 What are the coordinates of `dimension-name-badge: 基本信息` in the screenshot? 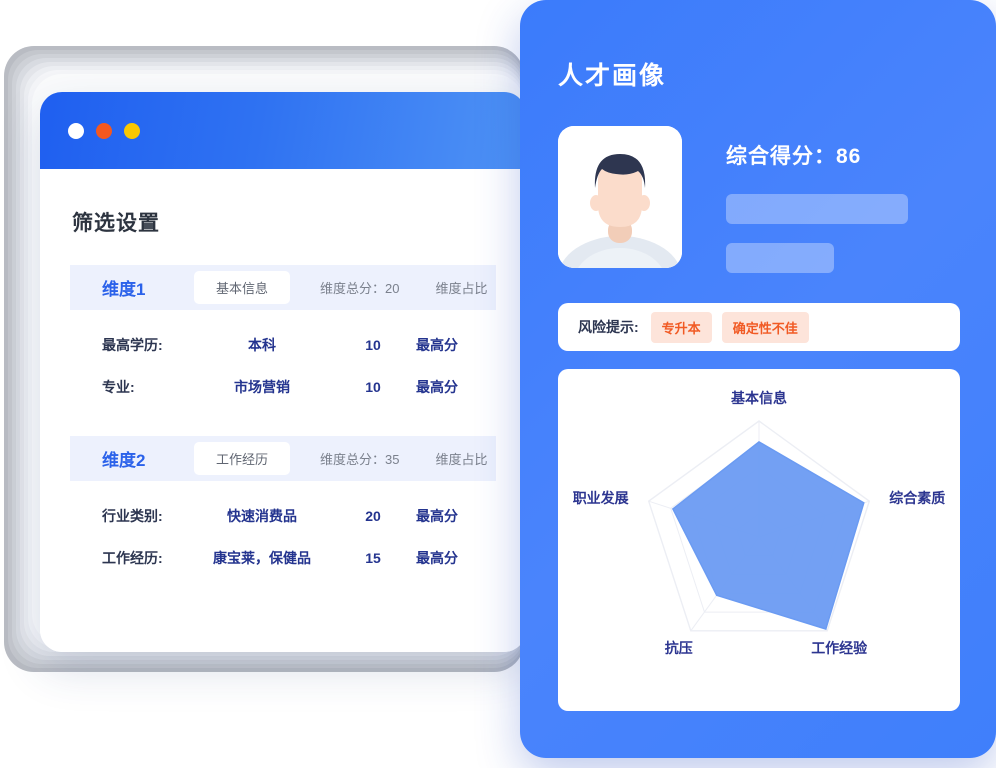 It's located at (242, 287).